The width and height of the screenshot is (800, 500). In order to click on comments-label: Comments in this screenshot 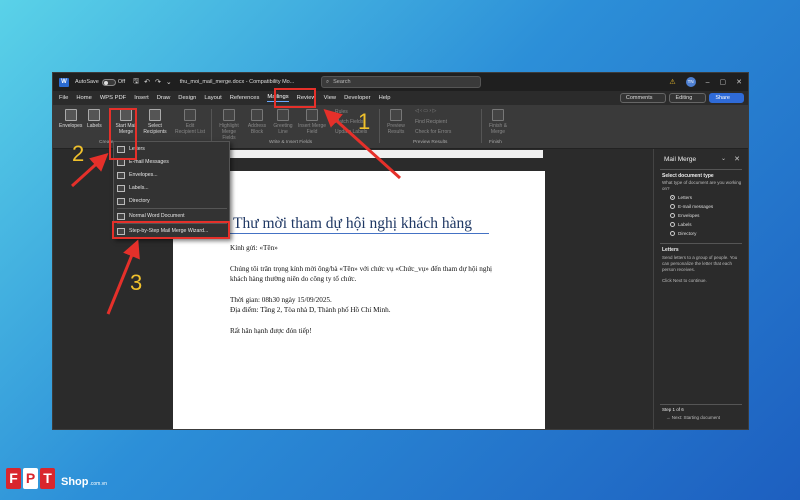, I will do `click(639, 98)`.